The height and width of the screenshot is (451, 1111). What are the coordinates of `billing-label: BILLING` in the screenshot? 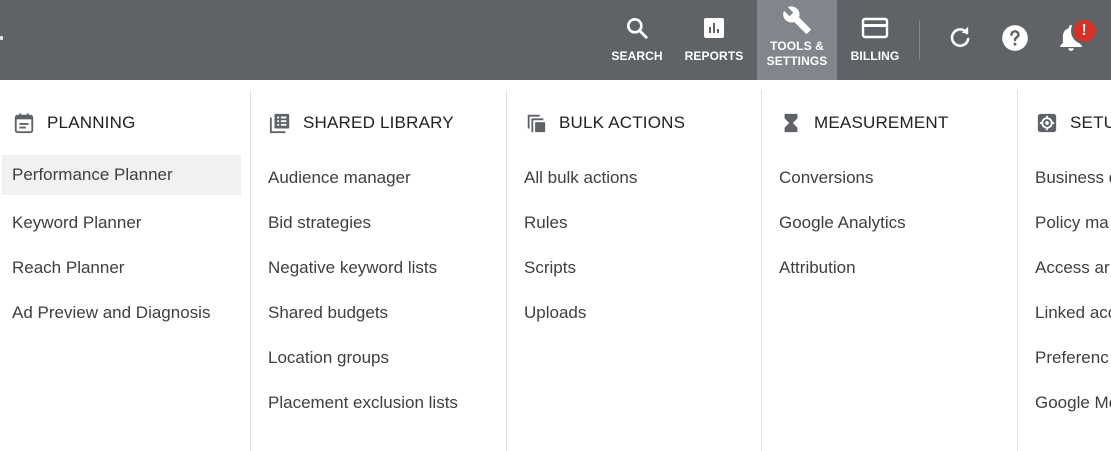 It's located at (875, 56).